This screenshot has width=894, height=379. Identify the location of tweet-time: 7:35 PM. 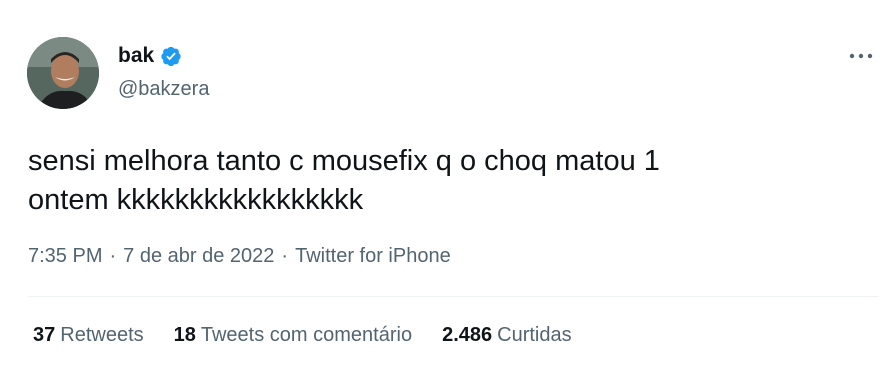
(65, 256).